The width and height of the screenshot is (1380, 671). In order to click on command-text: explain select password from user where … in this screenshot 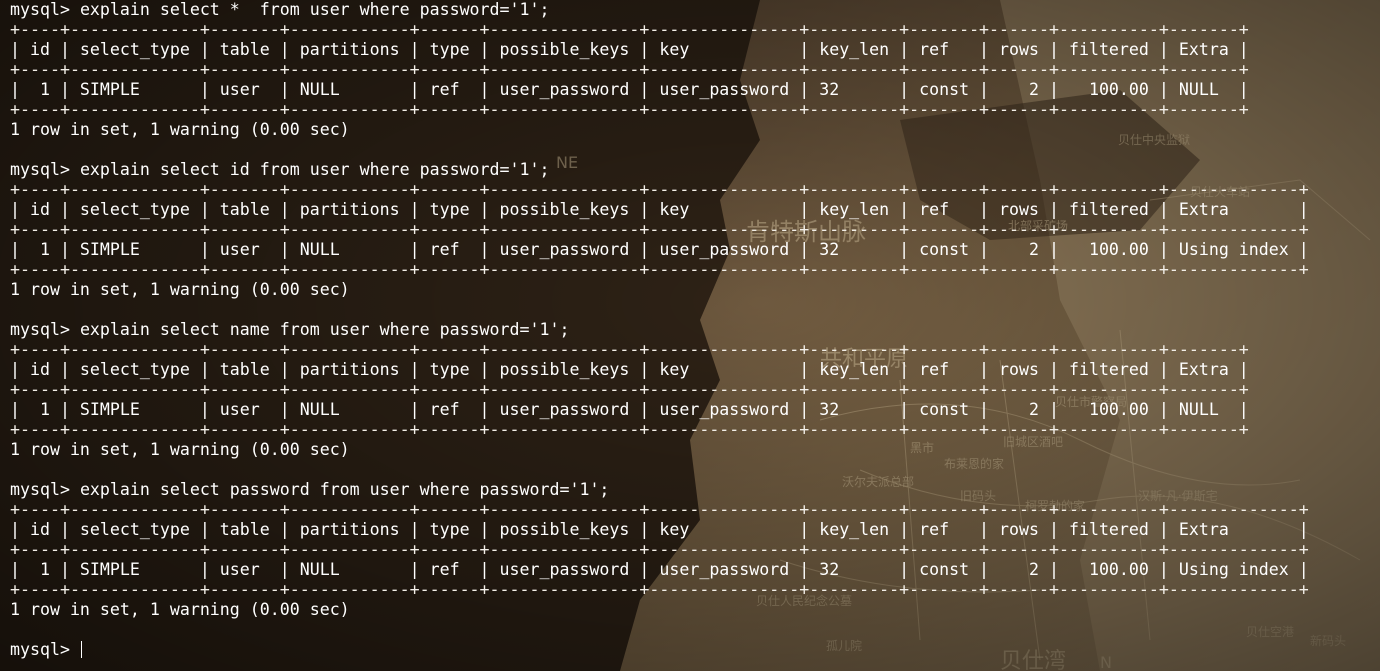, I will do `click(344, 489)`.